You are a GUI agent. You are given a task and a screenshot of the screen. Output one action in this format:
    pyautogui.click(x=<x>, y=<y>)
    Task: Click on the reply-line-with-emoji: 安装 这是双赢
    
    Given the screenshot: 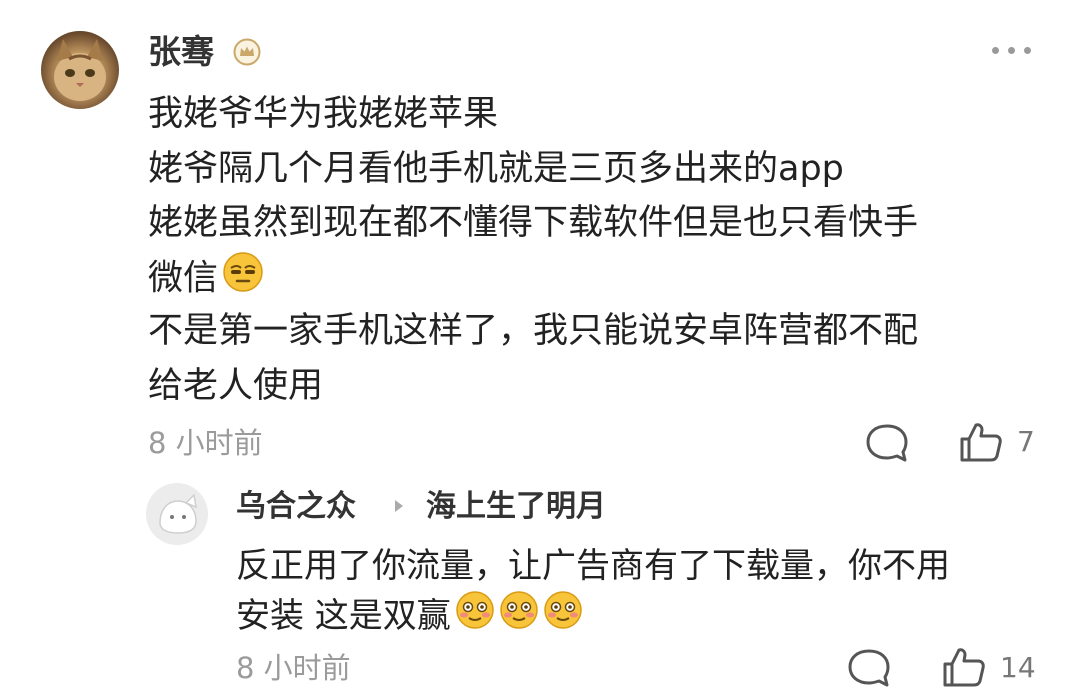 What is the action you would take?
    pyautogui.click(x=409, y=617)
    